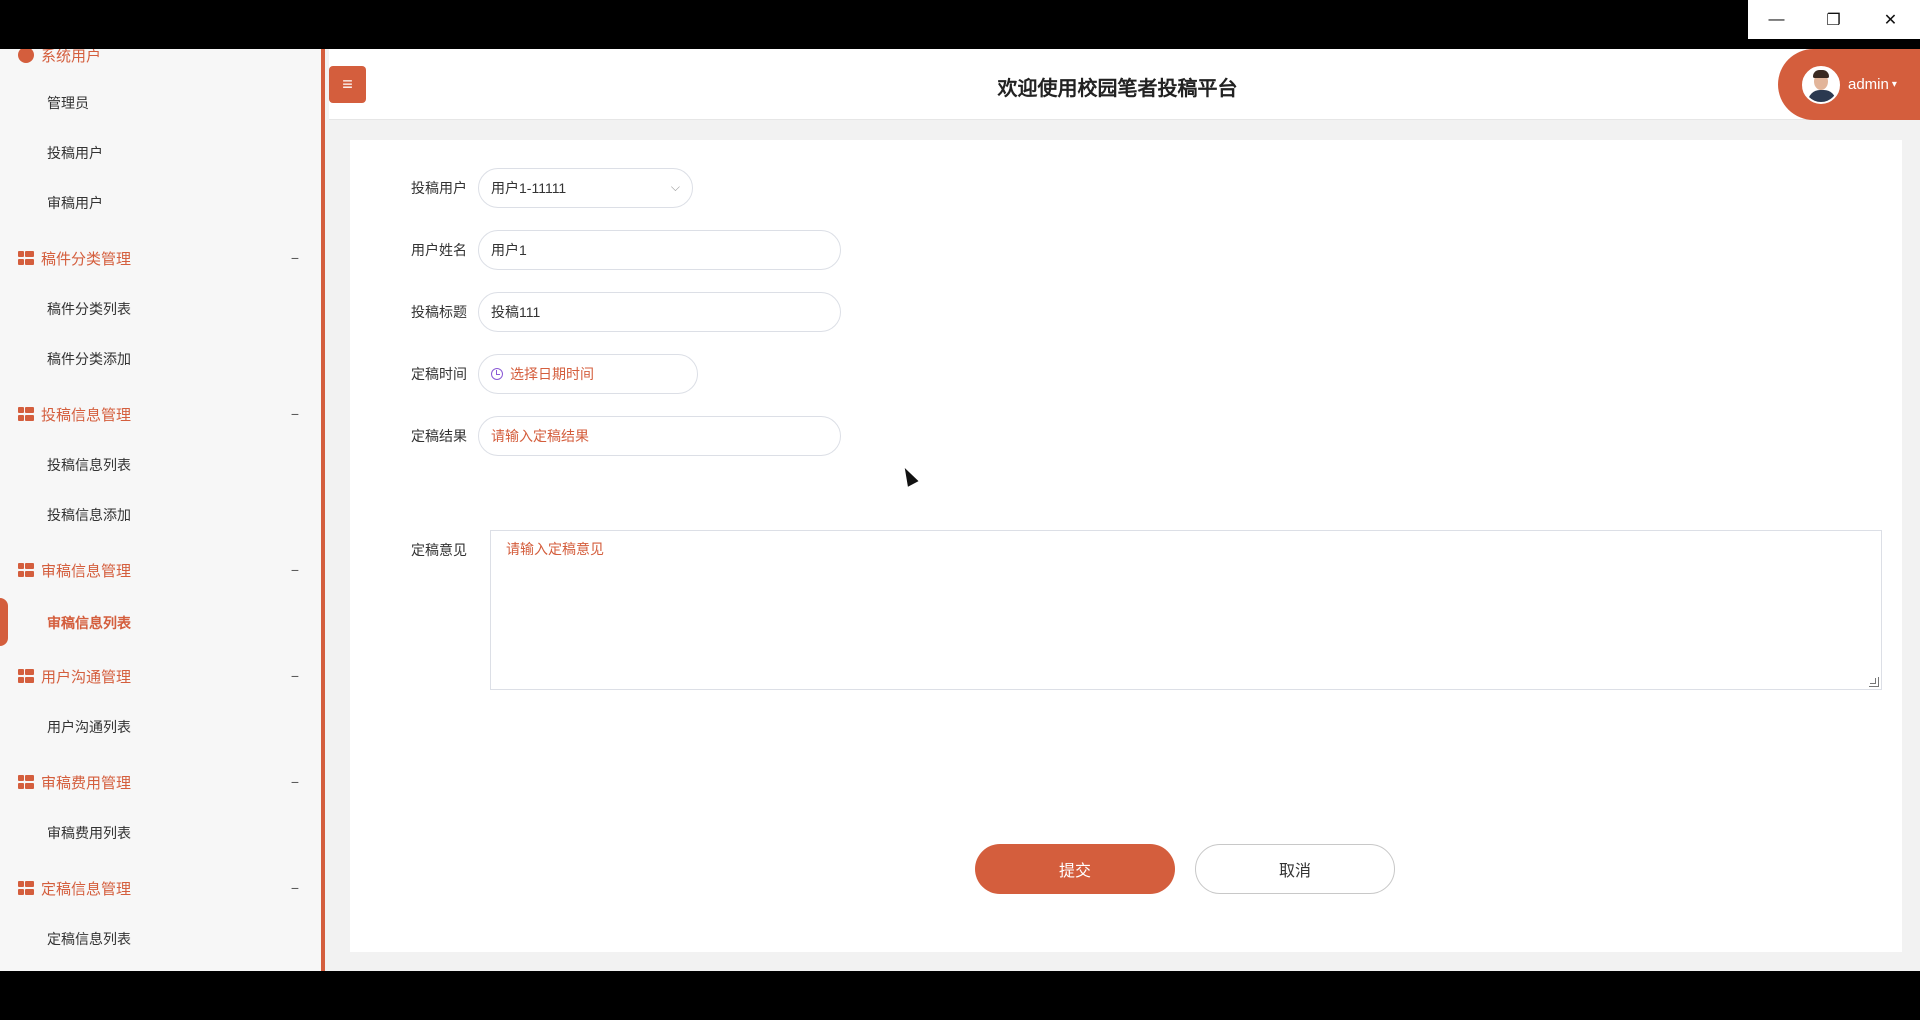 This screenshot has width=1920, height=1020. What do you see at coordinates (160, 414) in the screenshot?
I see `sidebar-group-submissions: 投稿信息管理 −` at bounding box center [160, 414].